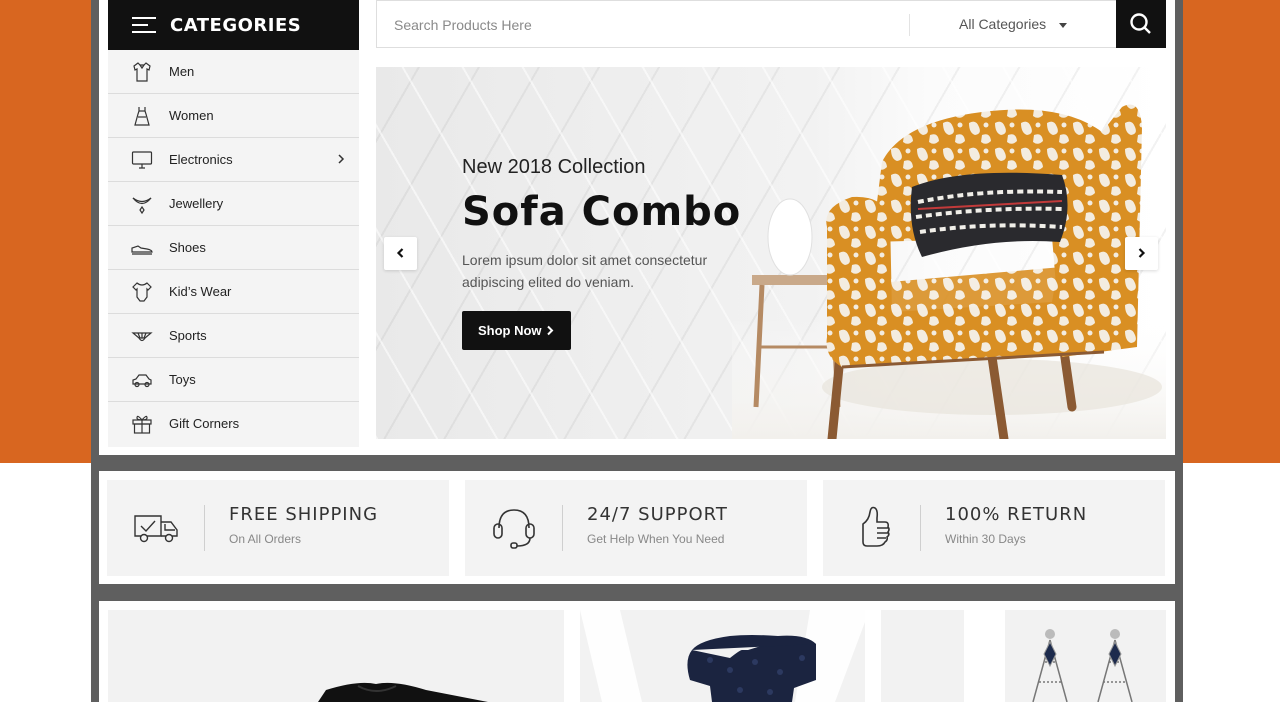 The height and width of the screenshot is (702, 1280). Describe the element at coordinates (182, 379) in the screenshot. I see `category-label: Toys` at that location.